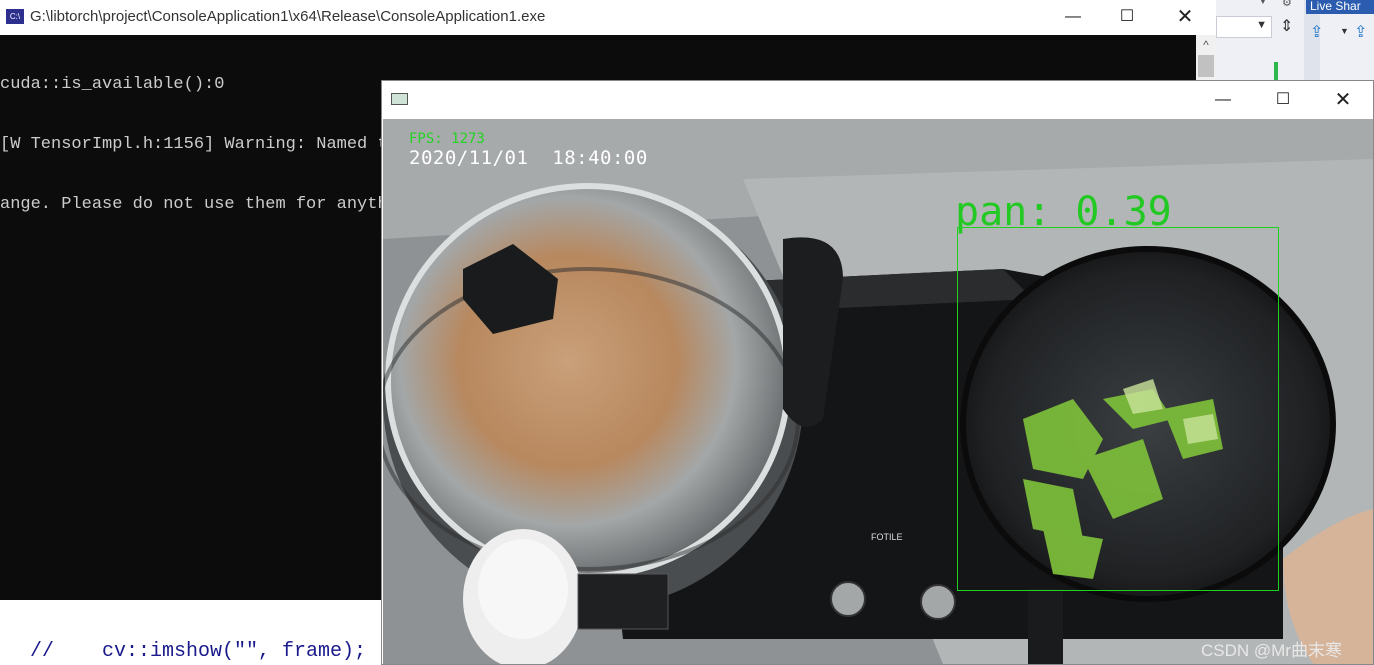  I want to click on fps-label: FPS: 1273, so click(447, 139).